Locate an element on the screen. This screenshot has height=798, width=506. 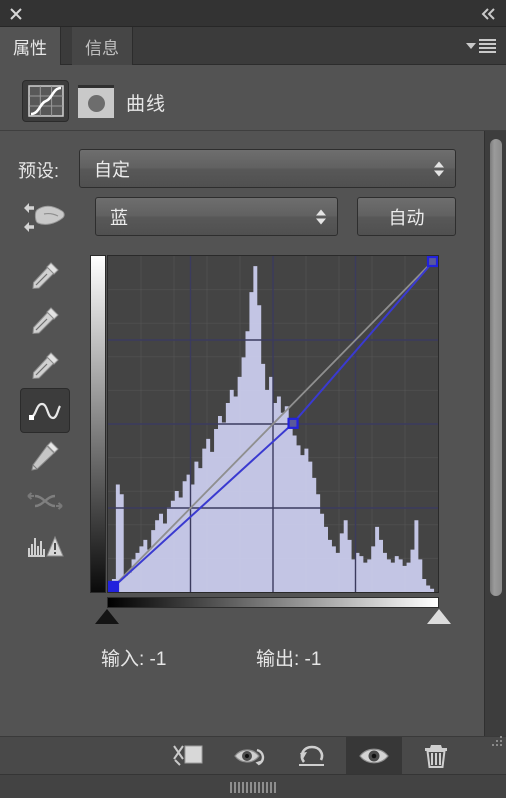
draw-pencil-curve-tool is located at coordinates (45, 455).